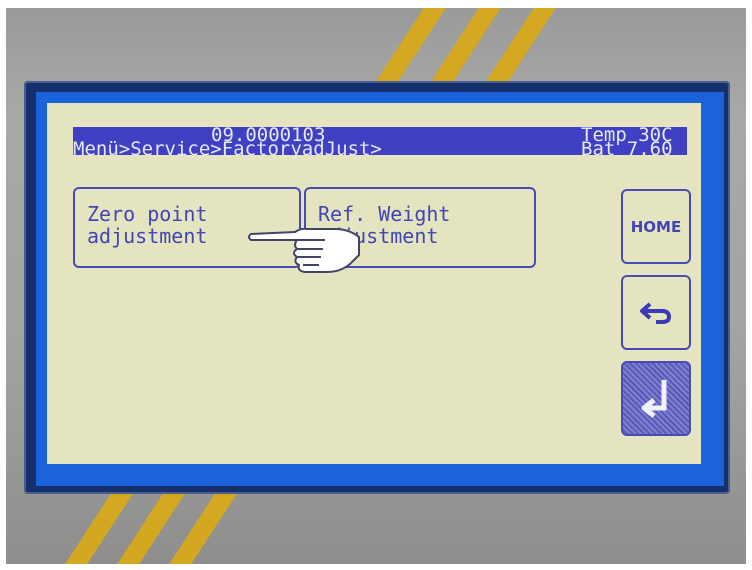 The image size is (752, 570). Describe the element at coordinates (227, 149) in the screenshot. I see `breadcrumb: Menü>Service>FactoryadJust>` at that location.